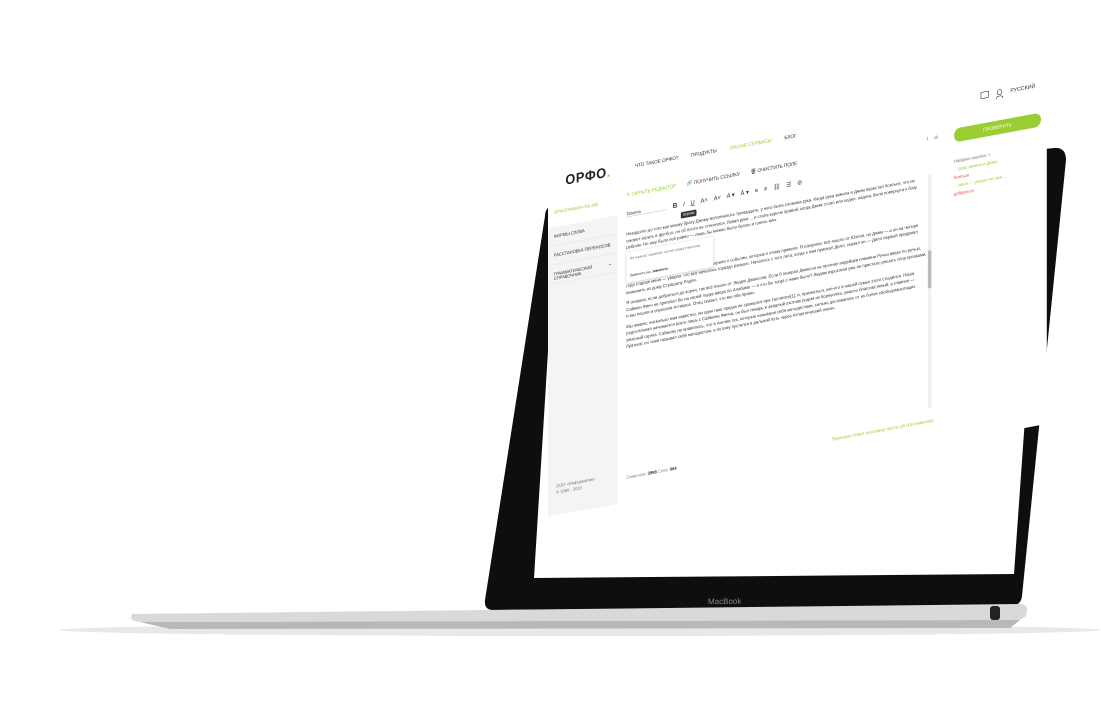 This screenshot has width=1101, height=720. What do you see at coordinates (745, 193) in the screenshot?
I see `highlight-icon: Ā ▾` at bounding box center [745, 193].